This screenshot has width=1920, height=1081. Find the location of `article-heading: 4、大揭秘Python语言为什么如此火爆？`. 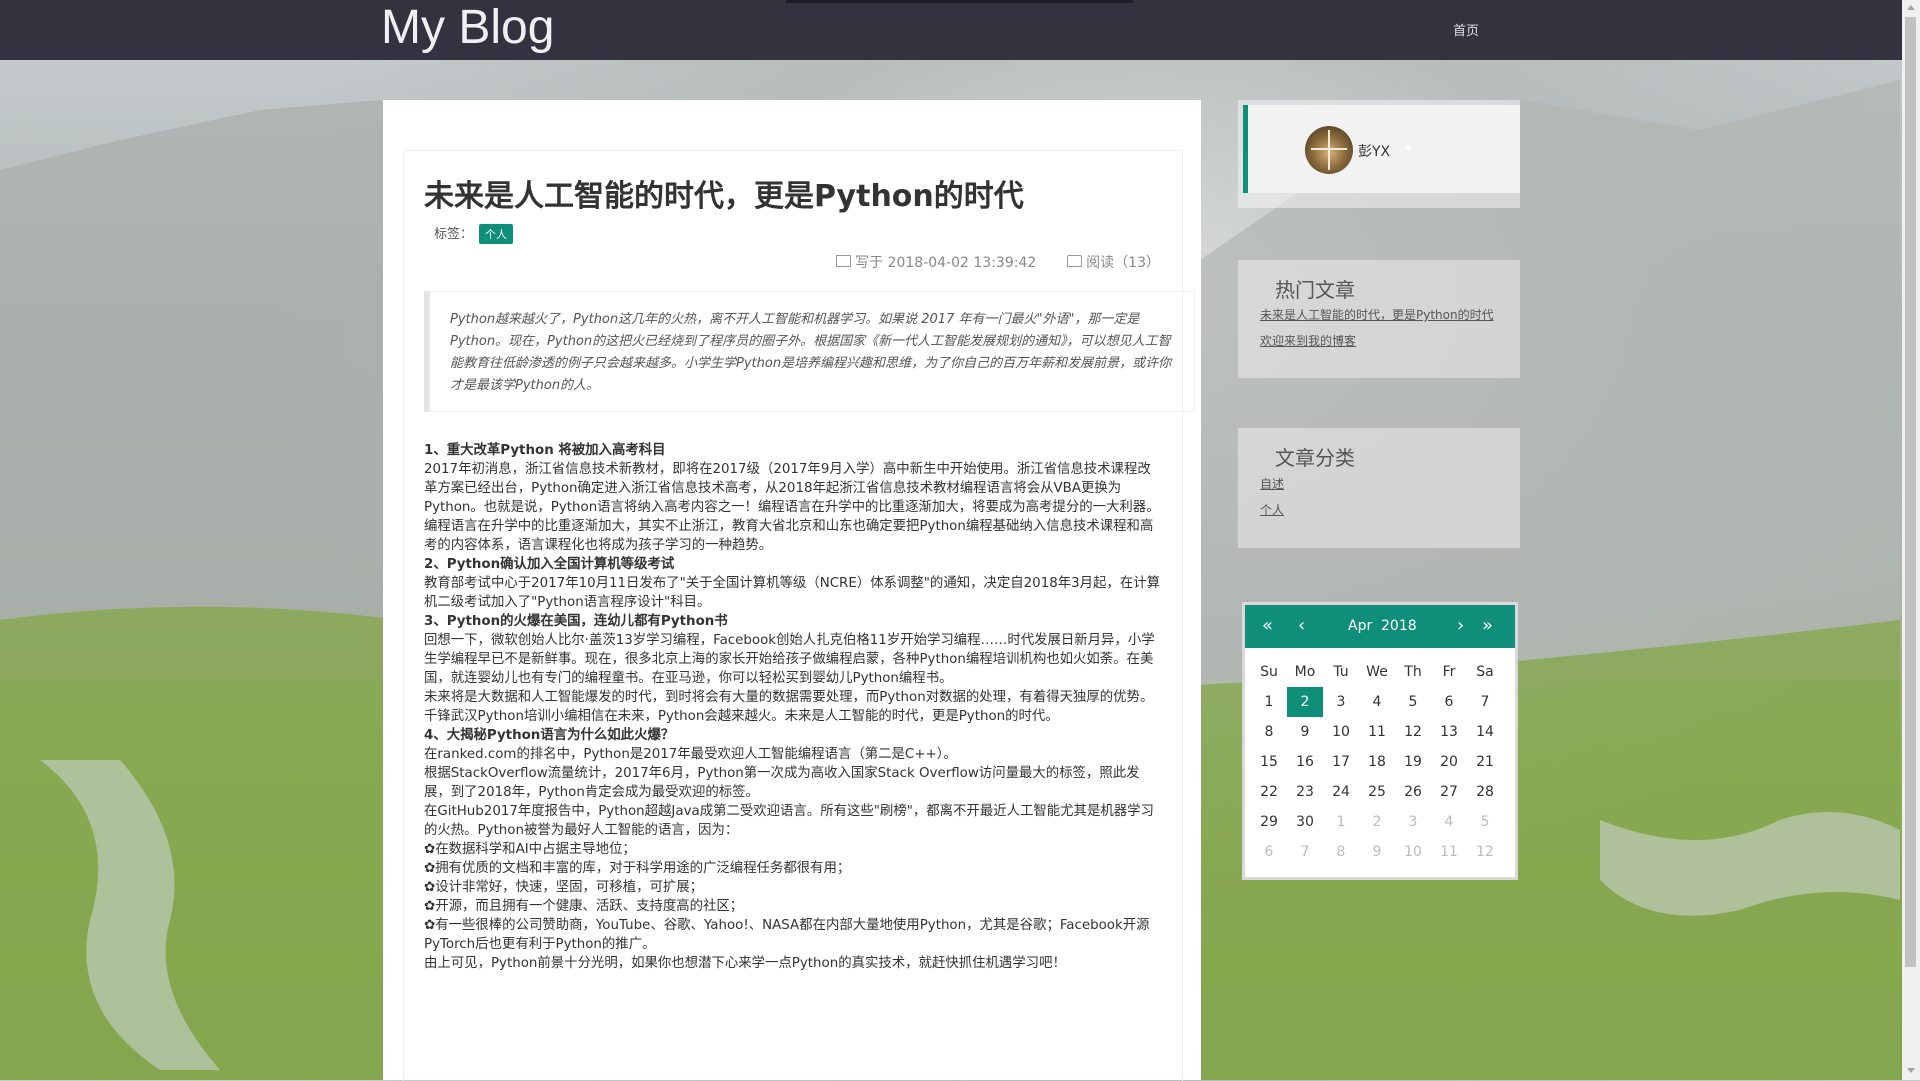

article-heading: 4、大揭秘Python语言为什么如此火爆？ is located at coordinates (549, 735).